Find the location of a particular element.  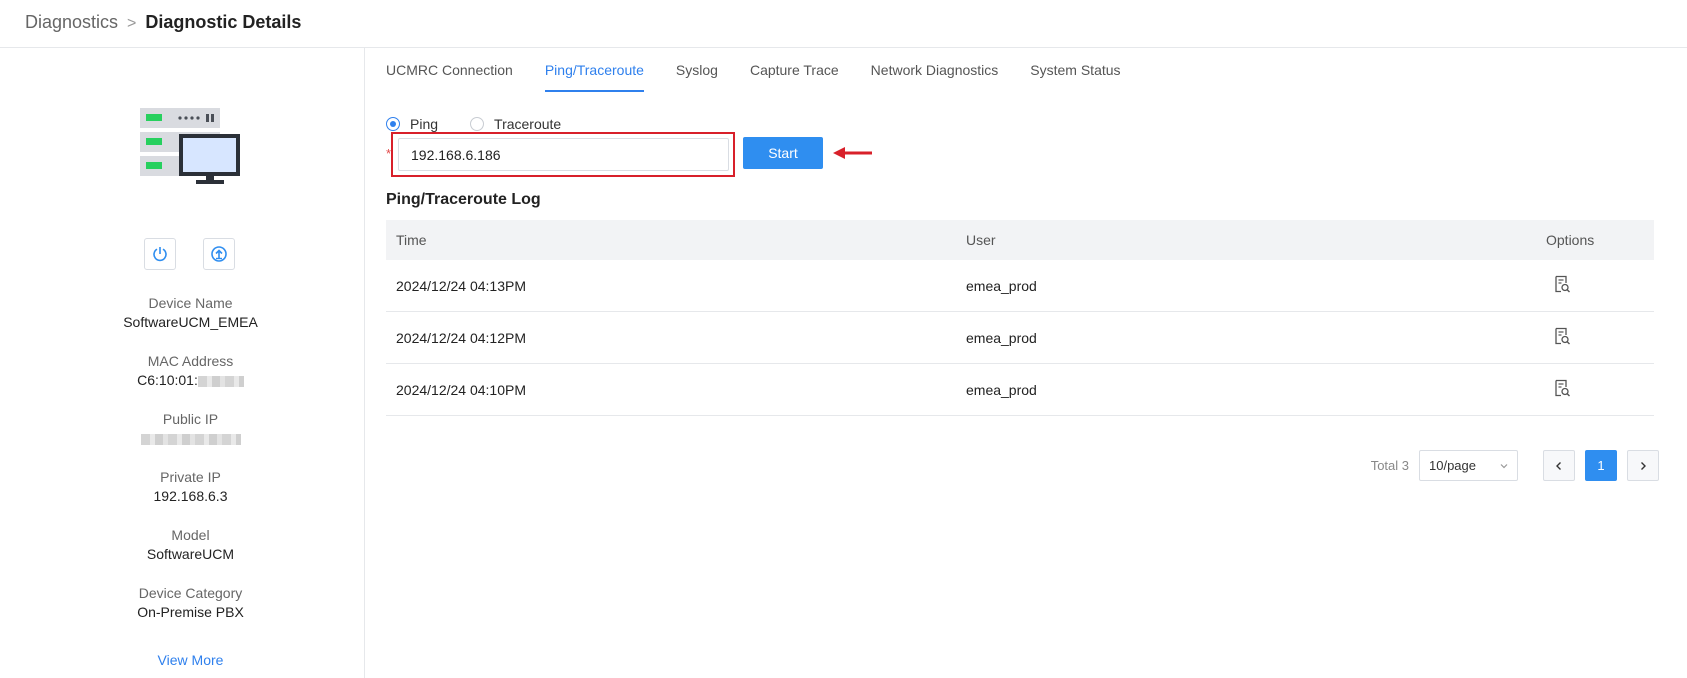

ip-address-input is located at coordinates (563, 154).